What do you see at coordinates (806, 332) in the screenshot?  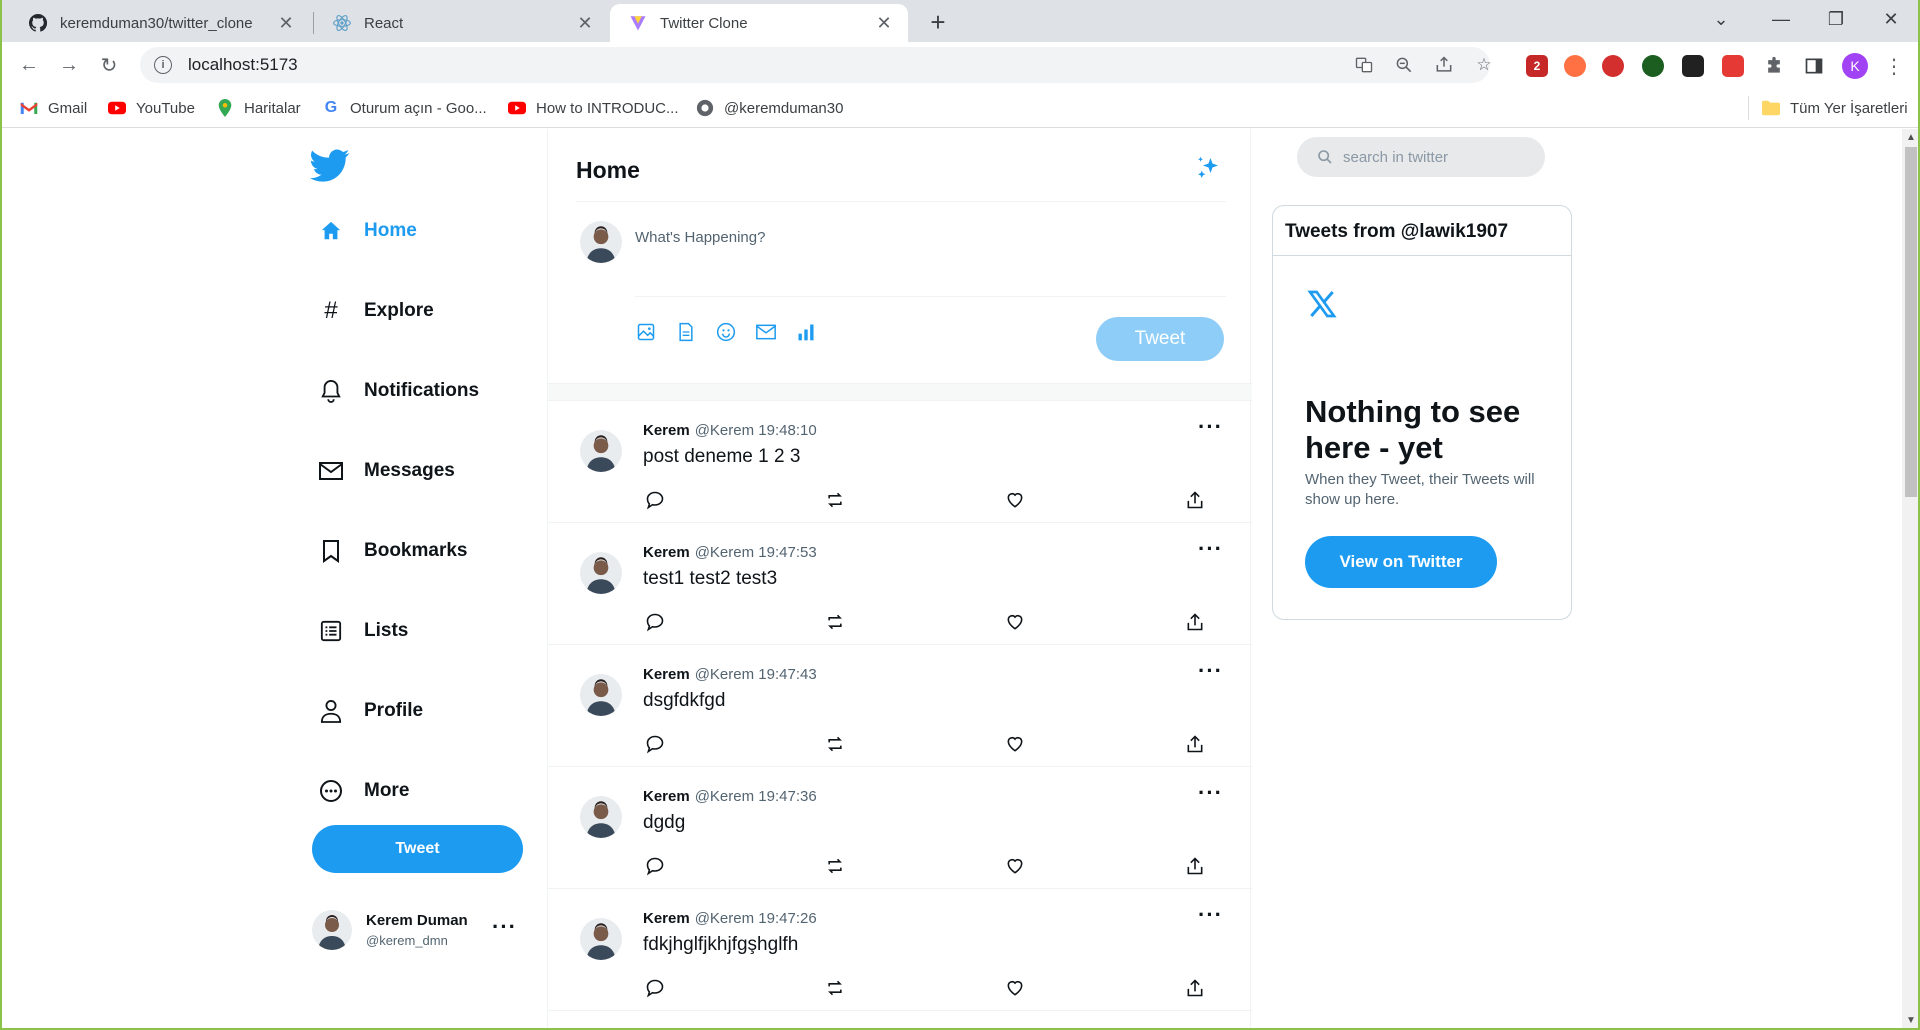 I see `poll-icon` at bounding box center [806, 332].